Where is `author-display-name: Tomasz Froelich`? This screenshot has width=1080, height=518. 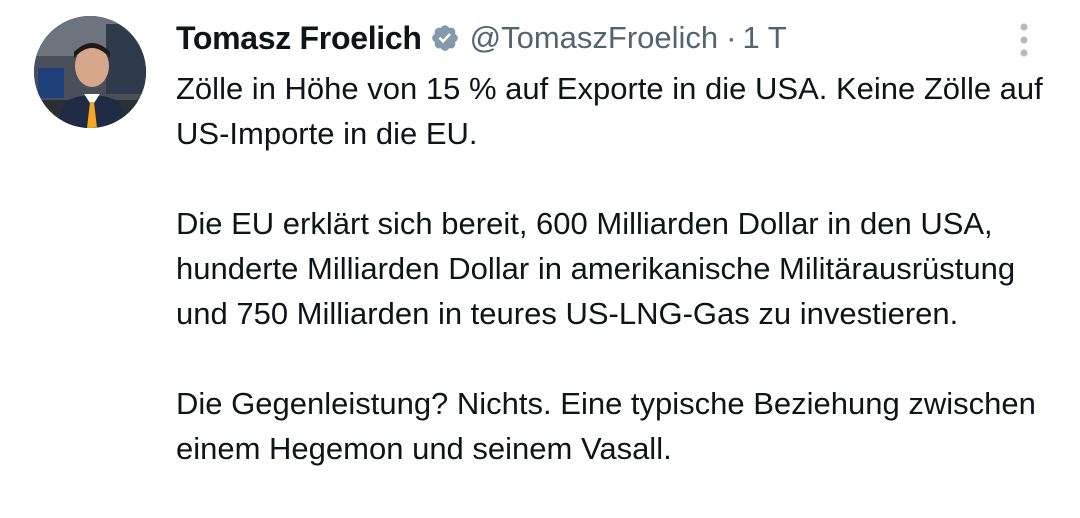
author-display-name: Tomasz Froelich is located at coordinates (299, 38).